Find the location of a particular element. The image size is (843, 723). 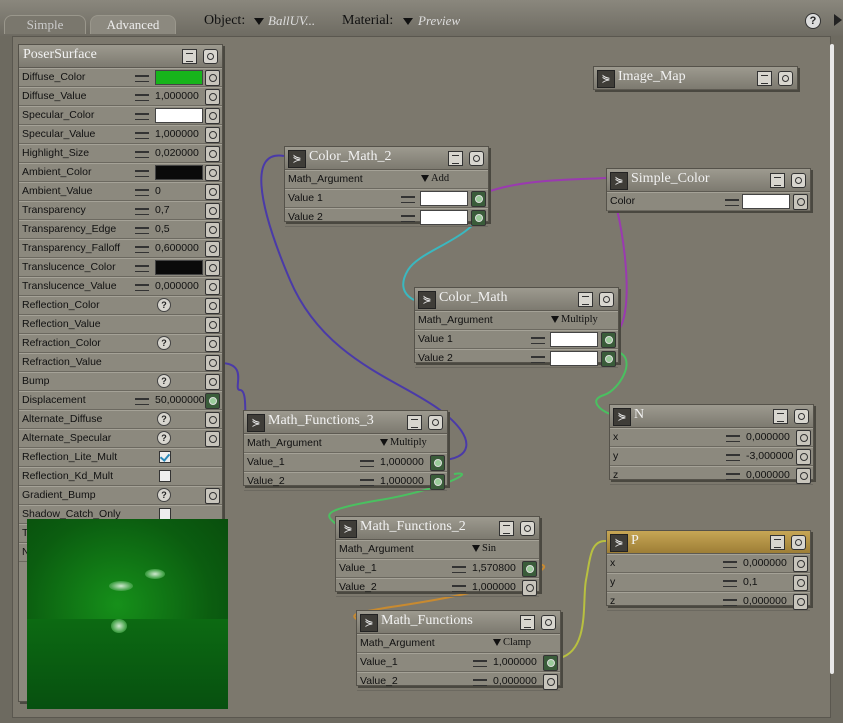

math-functions-header: ⋟ Math_Functions is located at coordinates (458, 622).